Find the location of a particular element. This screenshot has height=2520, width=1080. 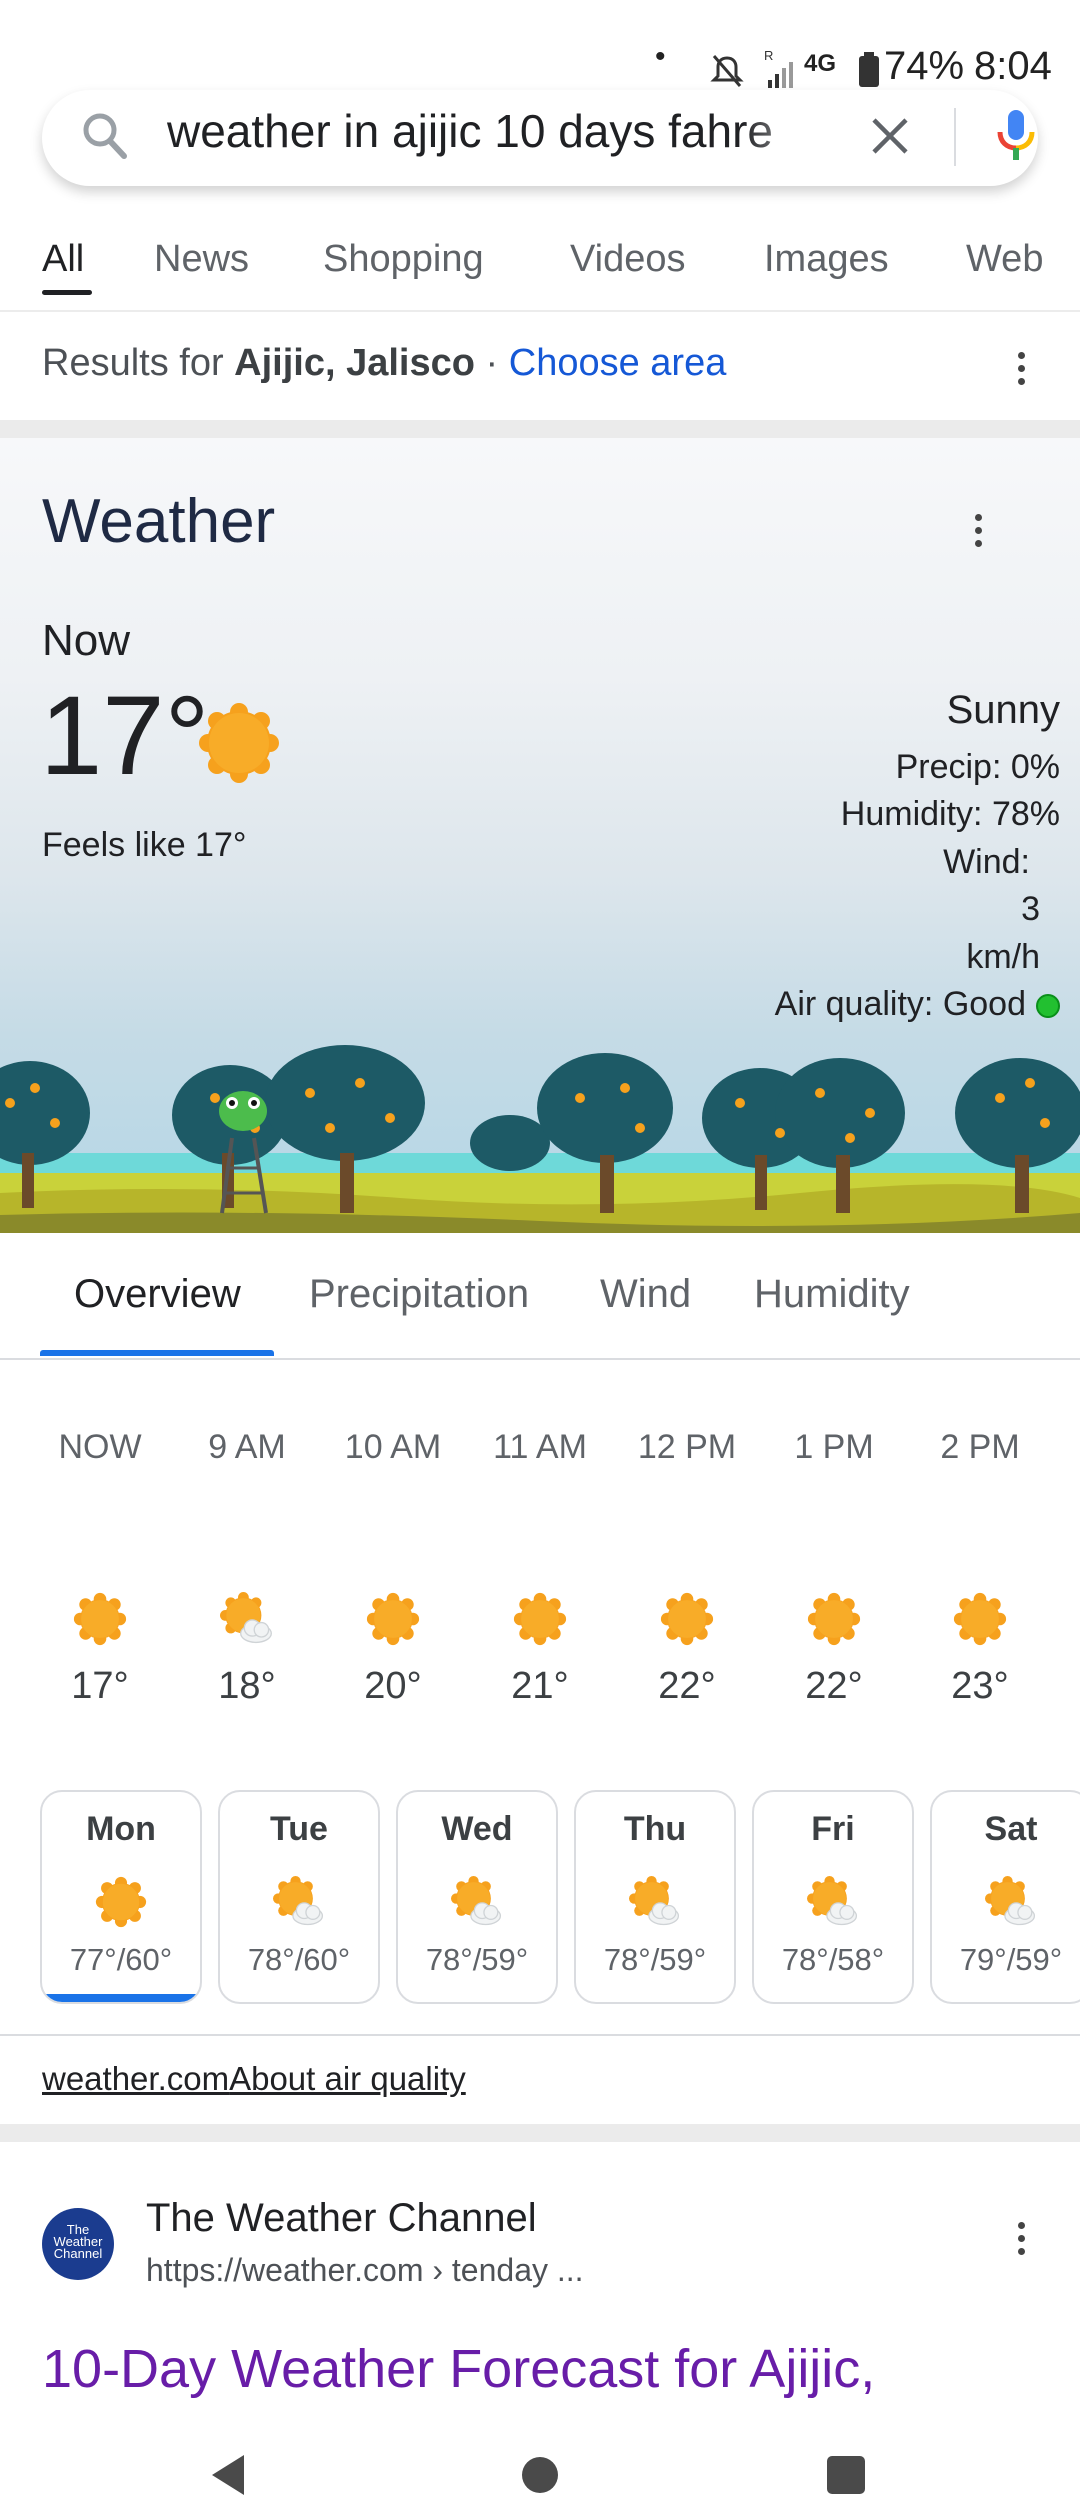

now-label: Now is located at coordinates (86, 640).